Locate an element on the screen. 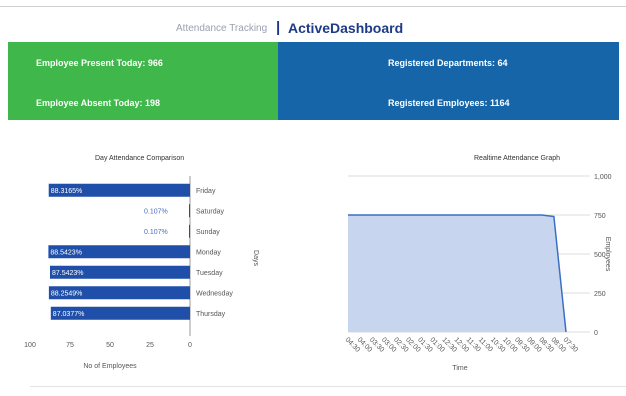  bar-x-tick: 0 is located at coordinates (190, 345).